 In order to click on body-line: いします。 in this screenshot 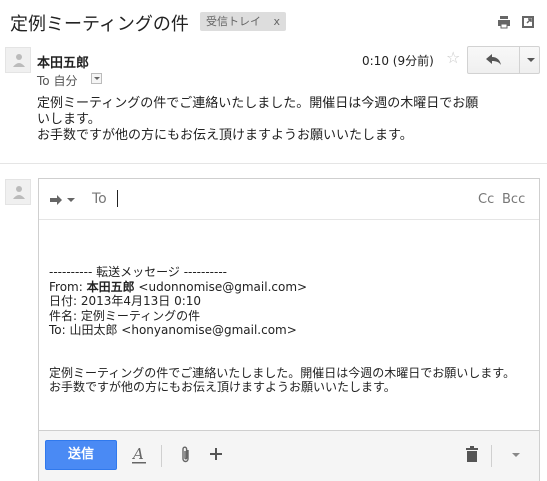, I will do `click(69, 119)`.